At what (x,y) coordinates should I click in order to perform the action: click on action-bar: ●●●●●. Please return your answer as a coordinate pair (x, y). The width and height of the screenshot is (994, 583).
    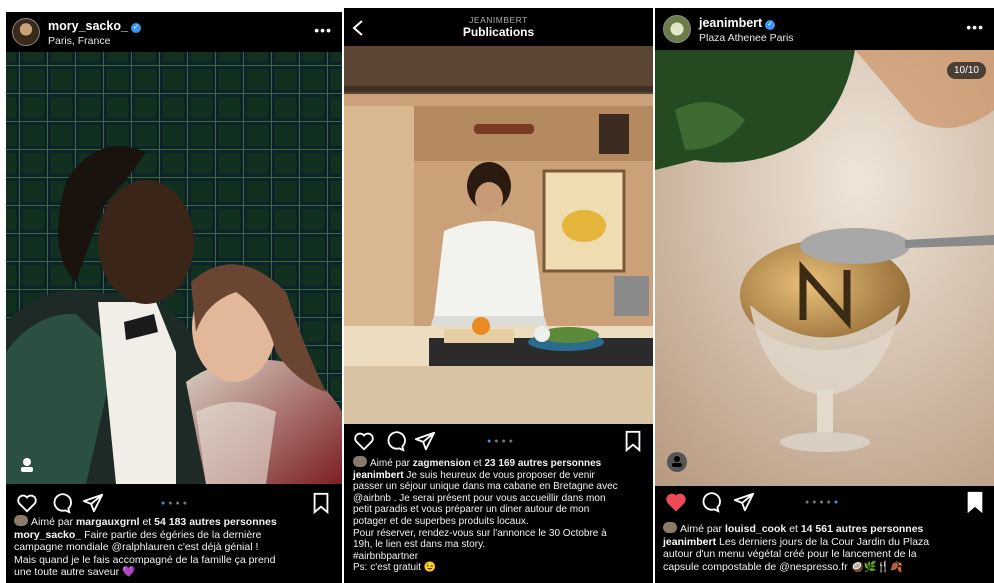
    Looking at the image, I should click on (824, 504).